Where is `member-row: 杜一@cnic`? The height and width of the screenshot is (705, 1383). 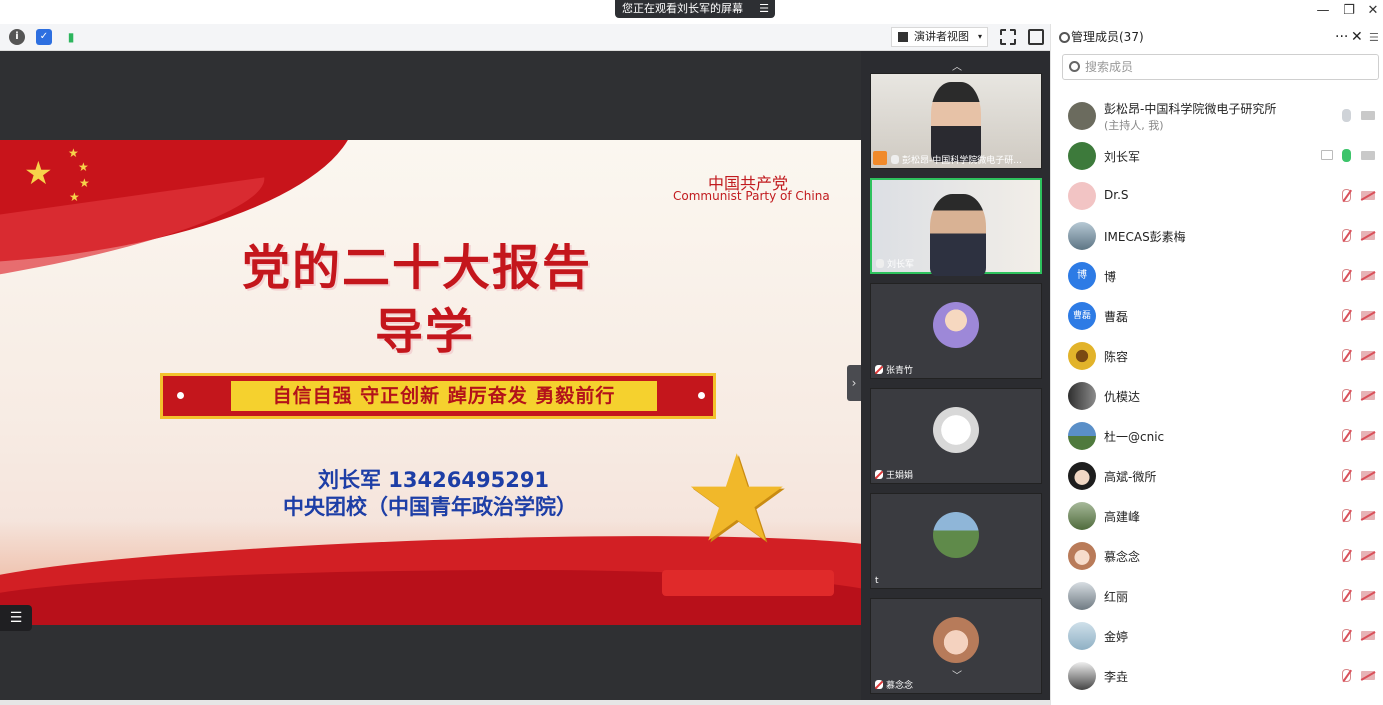 member-row: 杜一@cnic is located at coordinates (1217, 436).